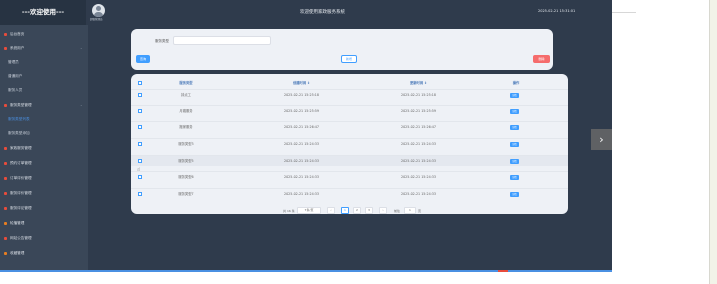 The image size is (717, 284). Describe the element at coordinates (624, 12) in the screenshot. I see `divider` at that location.